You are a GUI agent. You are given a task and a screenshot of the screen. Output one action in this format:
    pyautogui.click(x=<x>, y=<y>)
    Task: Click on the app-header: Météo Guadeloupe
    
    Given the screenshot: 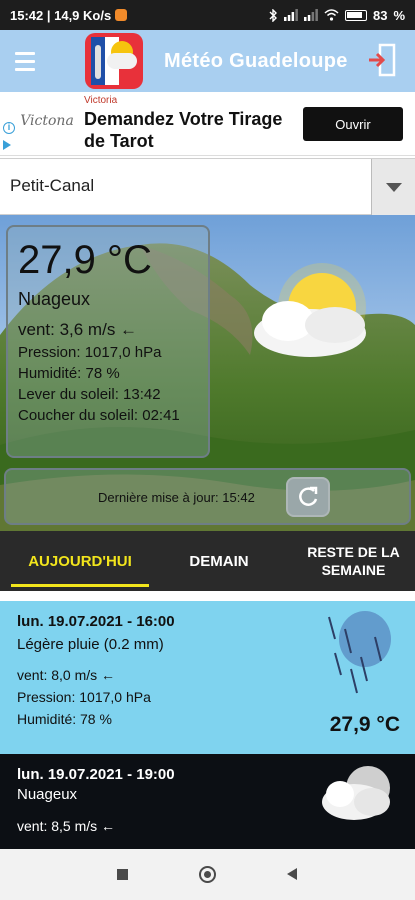 What is the action you would take?
    pyautogui.click(x=207, y=61)
    